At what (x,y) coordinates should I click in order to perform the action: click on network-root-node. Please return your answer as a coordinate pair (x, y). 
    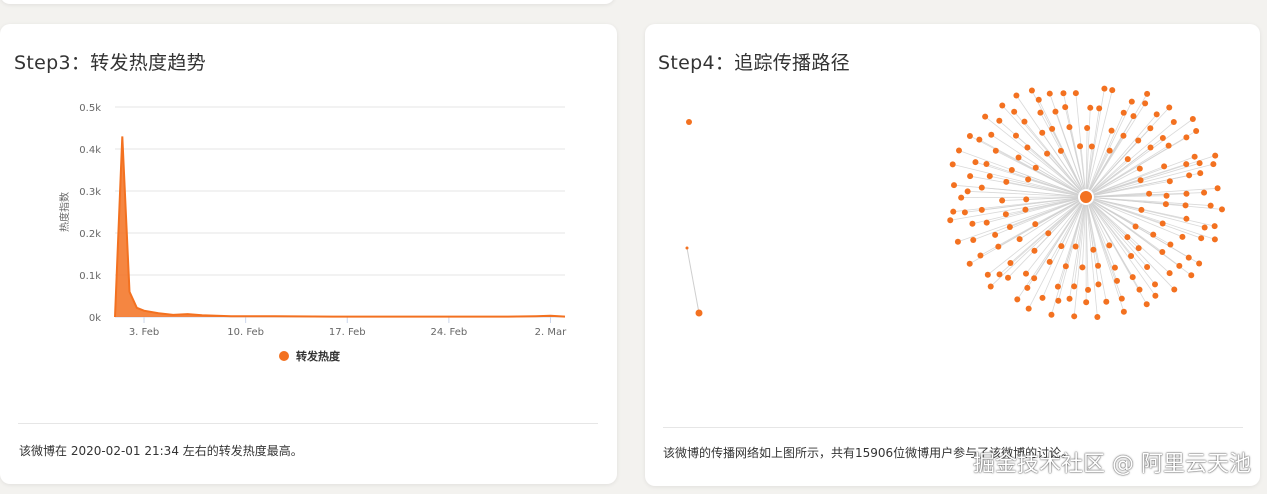
    Looking at the image, I should click on (1086, 197).